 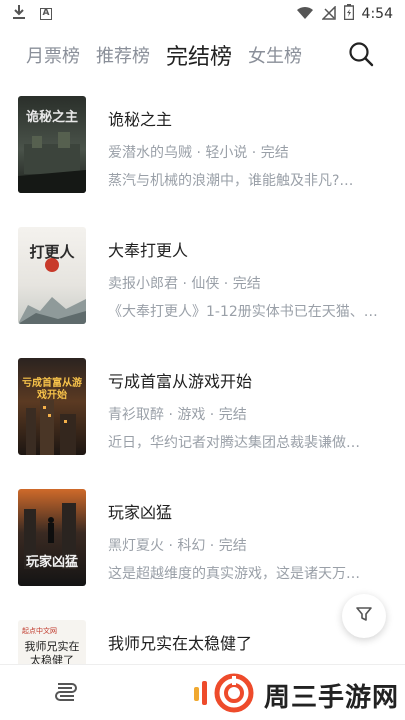 What do you see at coordinates (66, 693) in the screenshot?
I see `bookshelf-icon` at bounding box center [66, 693].